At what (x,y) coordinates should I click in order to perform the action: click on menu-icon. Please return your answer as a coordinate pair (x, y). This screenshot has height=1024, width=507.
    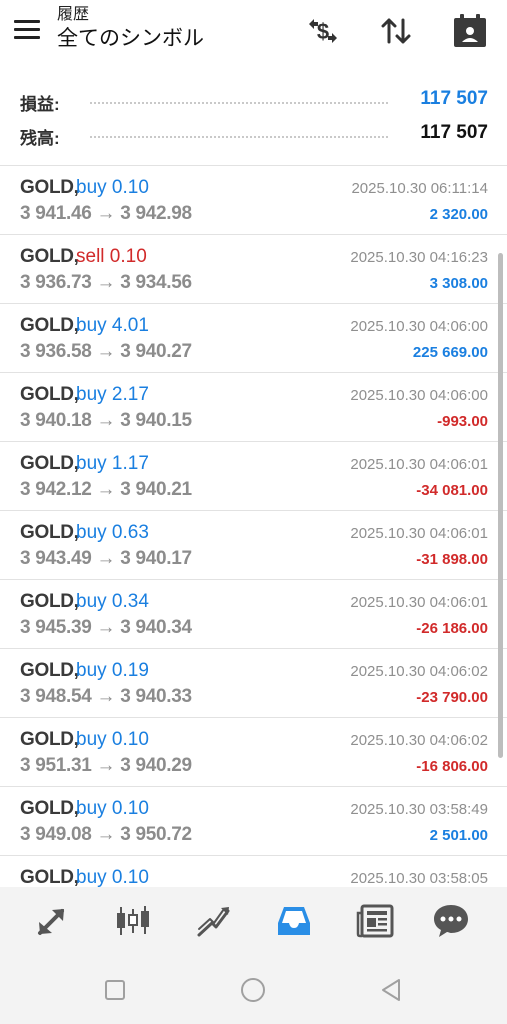
    Looking at the image, I should click on (28, 30).